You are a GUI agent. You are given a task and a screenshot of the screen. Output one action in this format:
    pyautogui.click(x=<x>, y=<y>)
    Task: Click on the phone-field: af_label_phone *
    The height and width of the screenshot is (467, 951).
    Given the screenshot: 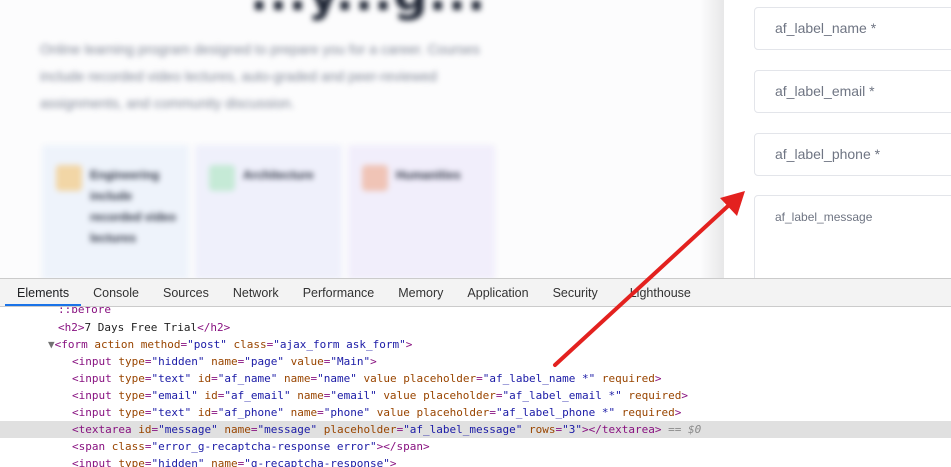 What is the action you would take?
    pyautogui.click(x=852, y=154)
    